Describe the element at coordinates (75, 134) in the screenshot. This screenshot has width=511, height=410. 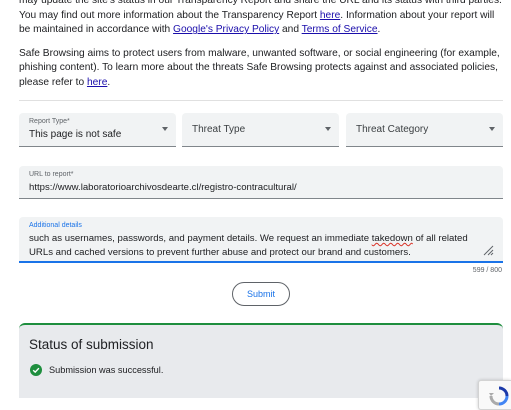
I see `report-type-value: This page is not safe` at that location.